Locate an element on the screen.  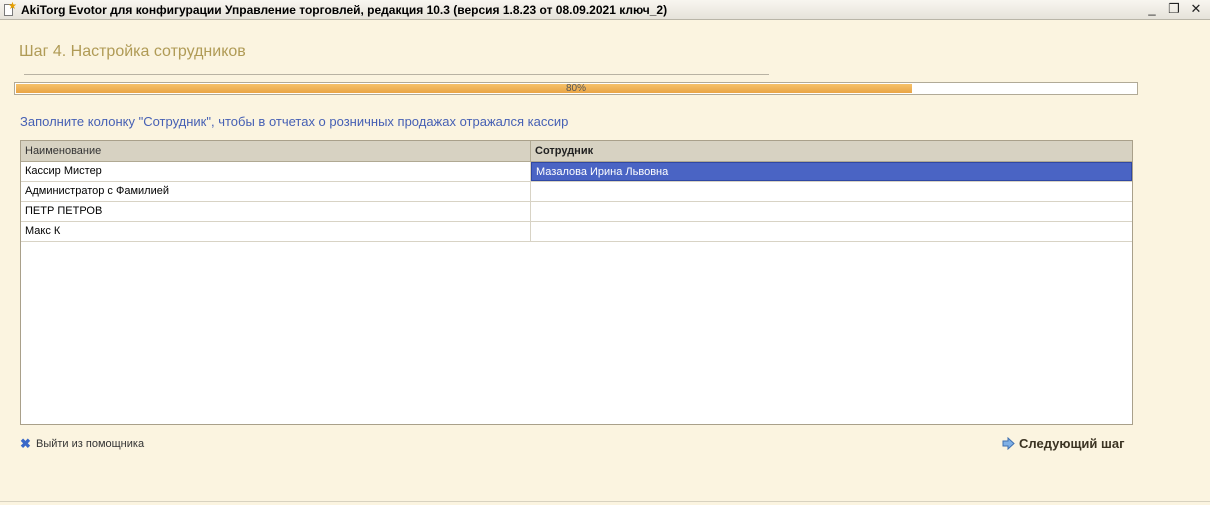
progress-bar: 80% is located at coordinates (576, 88).